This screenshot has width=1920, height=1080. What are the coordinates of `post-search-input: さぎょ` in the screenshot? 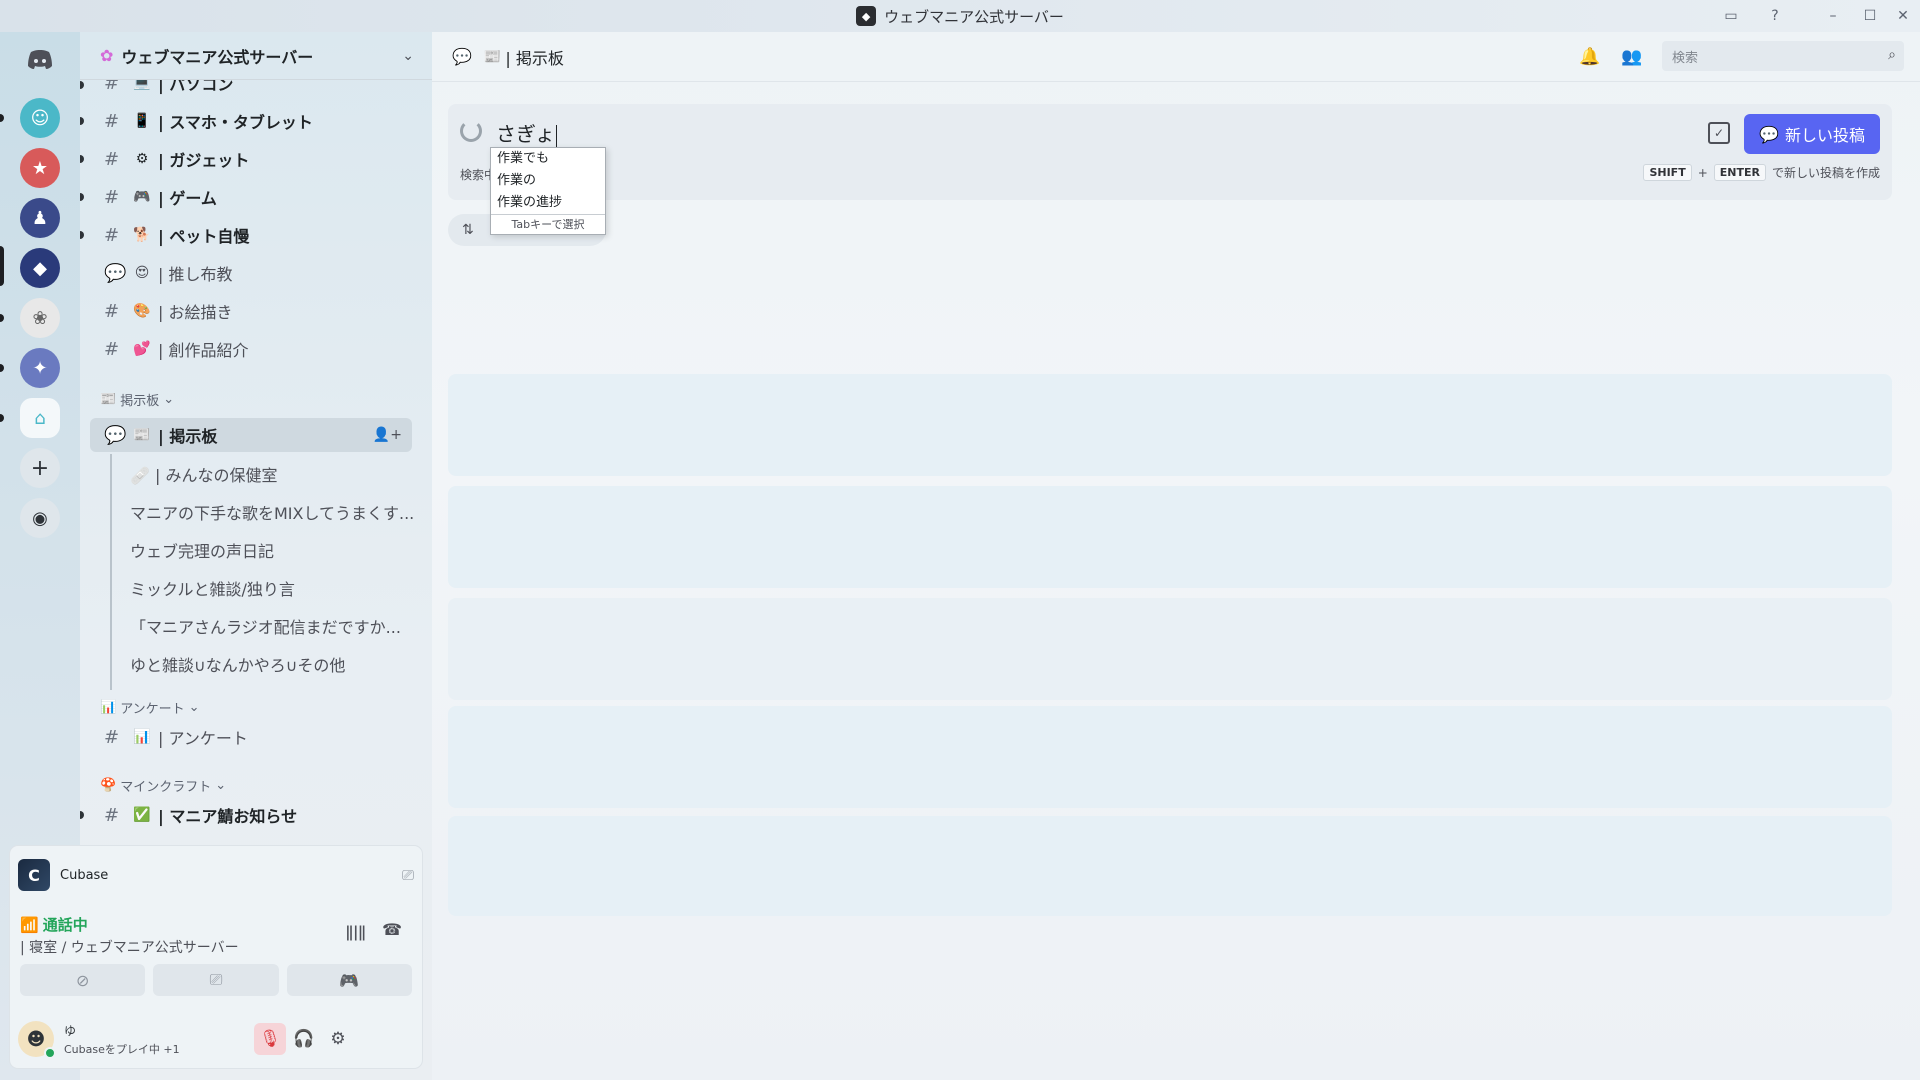 It's located at (526, 132).